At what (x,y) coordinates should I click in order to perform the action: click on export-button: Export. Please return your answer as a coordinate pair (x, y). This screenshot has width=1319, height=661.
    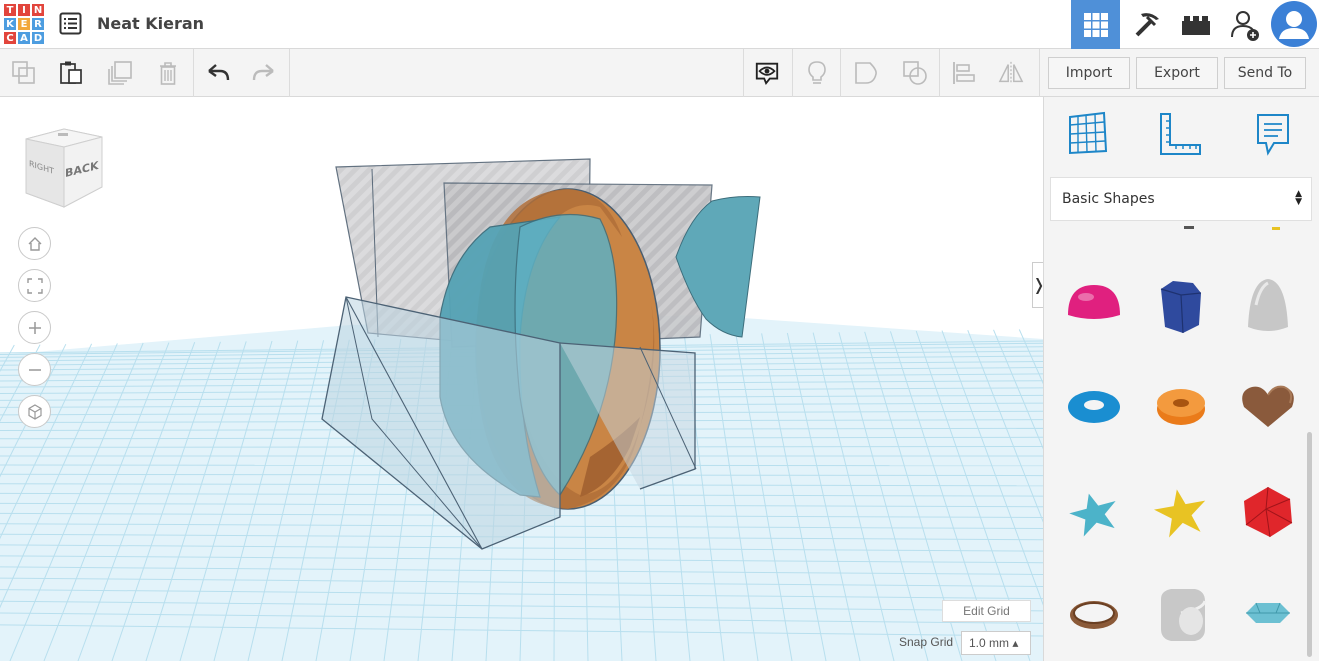
    Looking at the image, I should click on (1177, 73).